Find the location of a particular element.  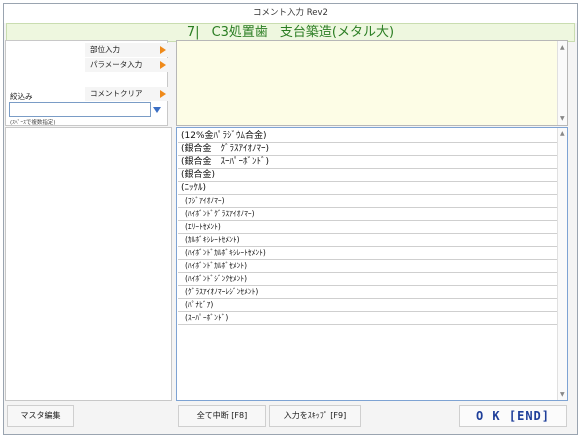

abort-all-button: 全て中断 [F8] is located at coordinates (222, 416).